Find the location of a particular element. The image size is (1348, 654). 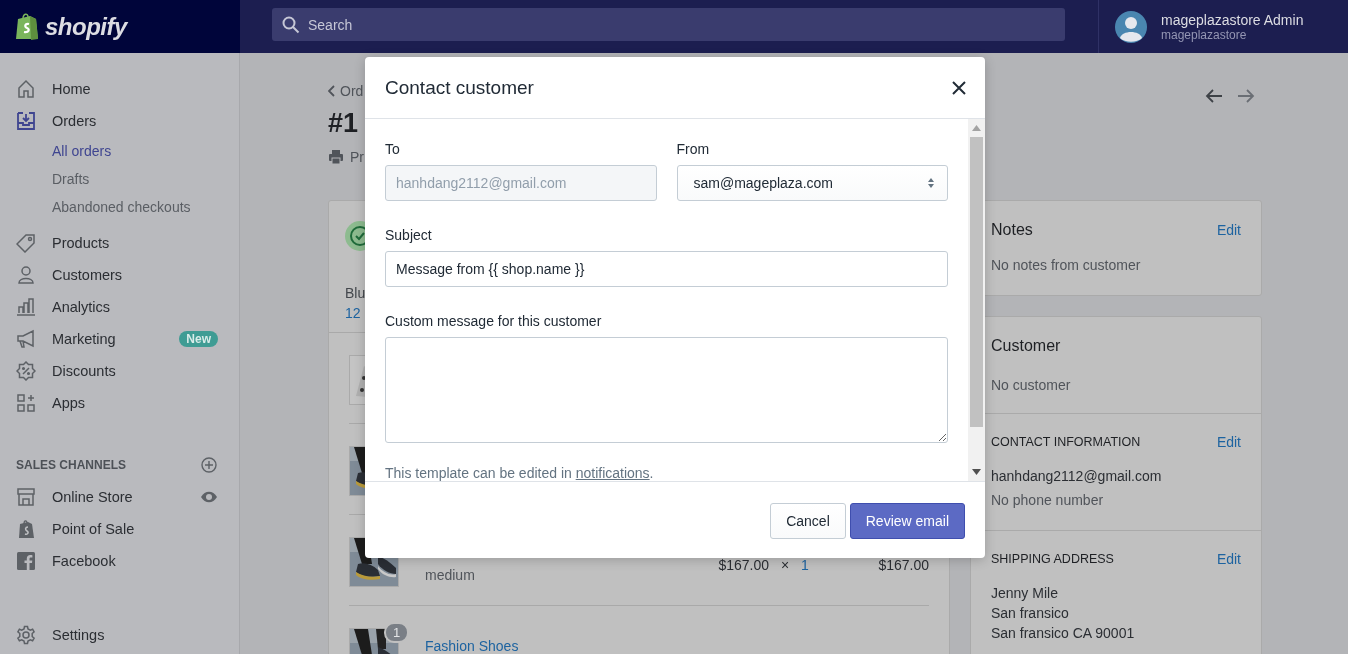

notifications-link: notifications is located at coordinates (612, 473).